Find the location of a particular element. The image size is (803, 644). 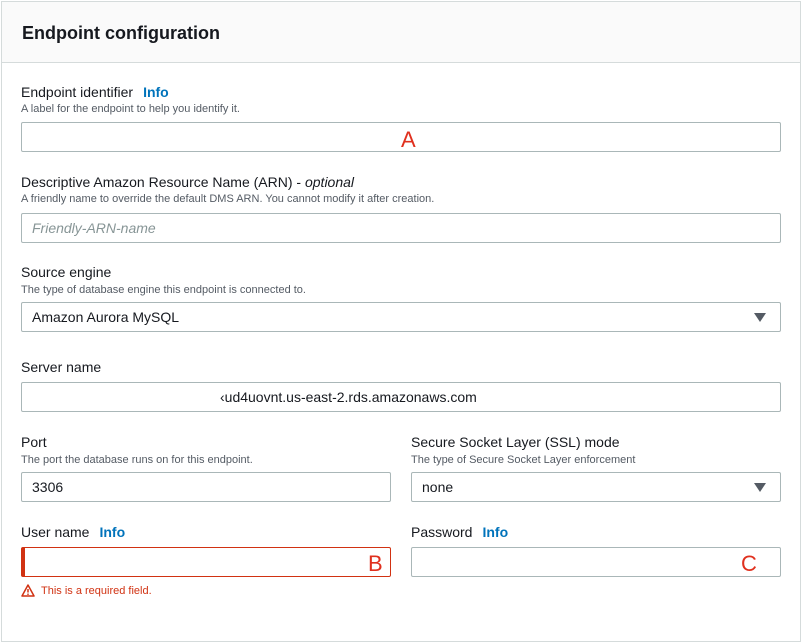

server-name-input: ‹ud4uovnt.us-east-2.rds.amazonaws.com is located at coordinates (401, 397).